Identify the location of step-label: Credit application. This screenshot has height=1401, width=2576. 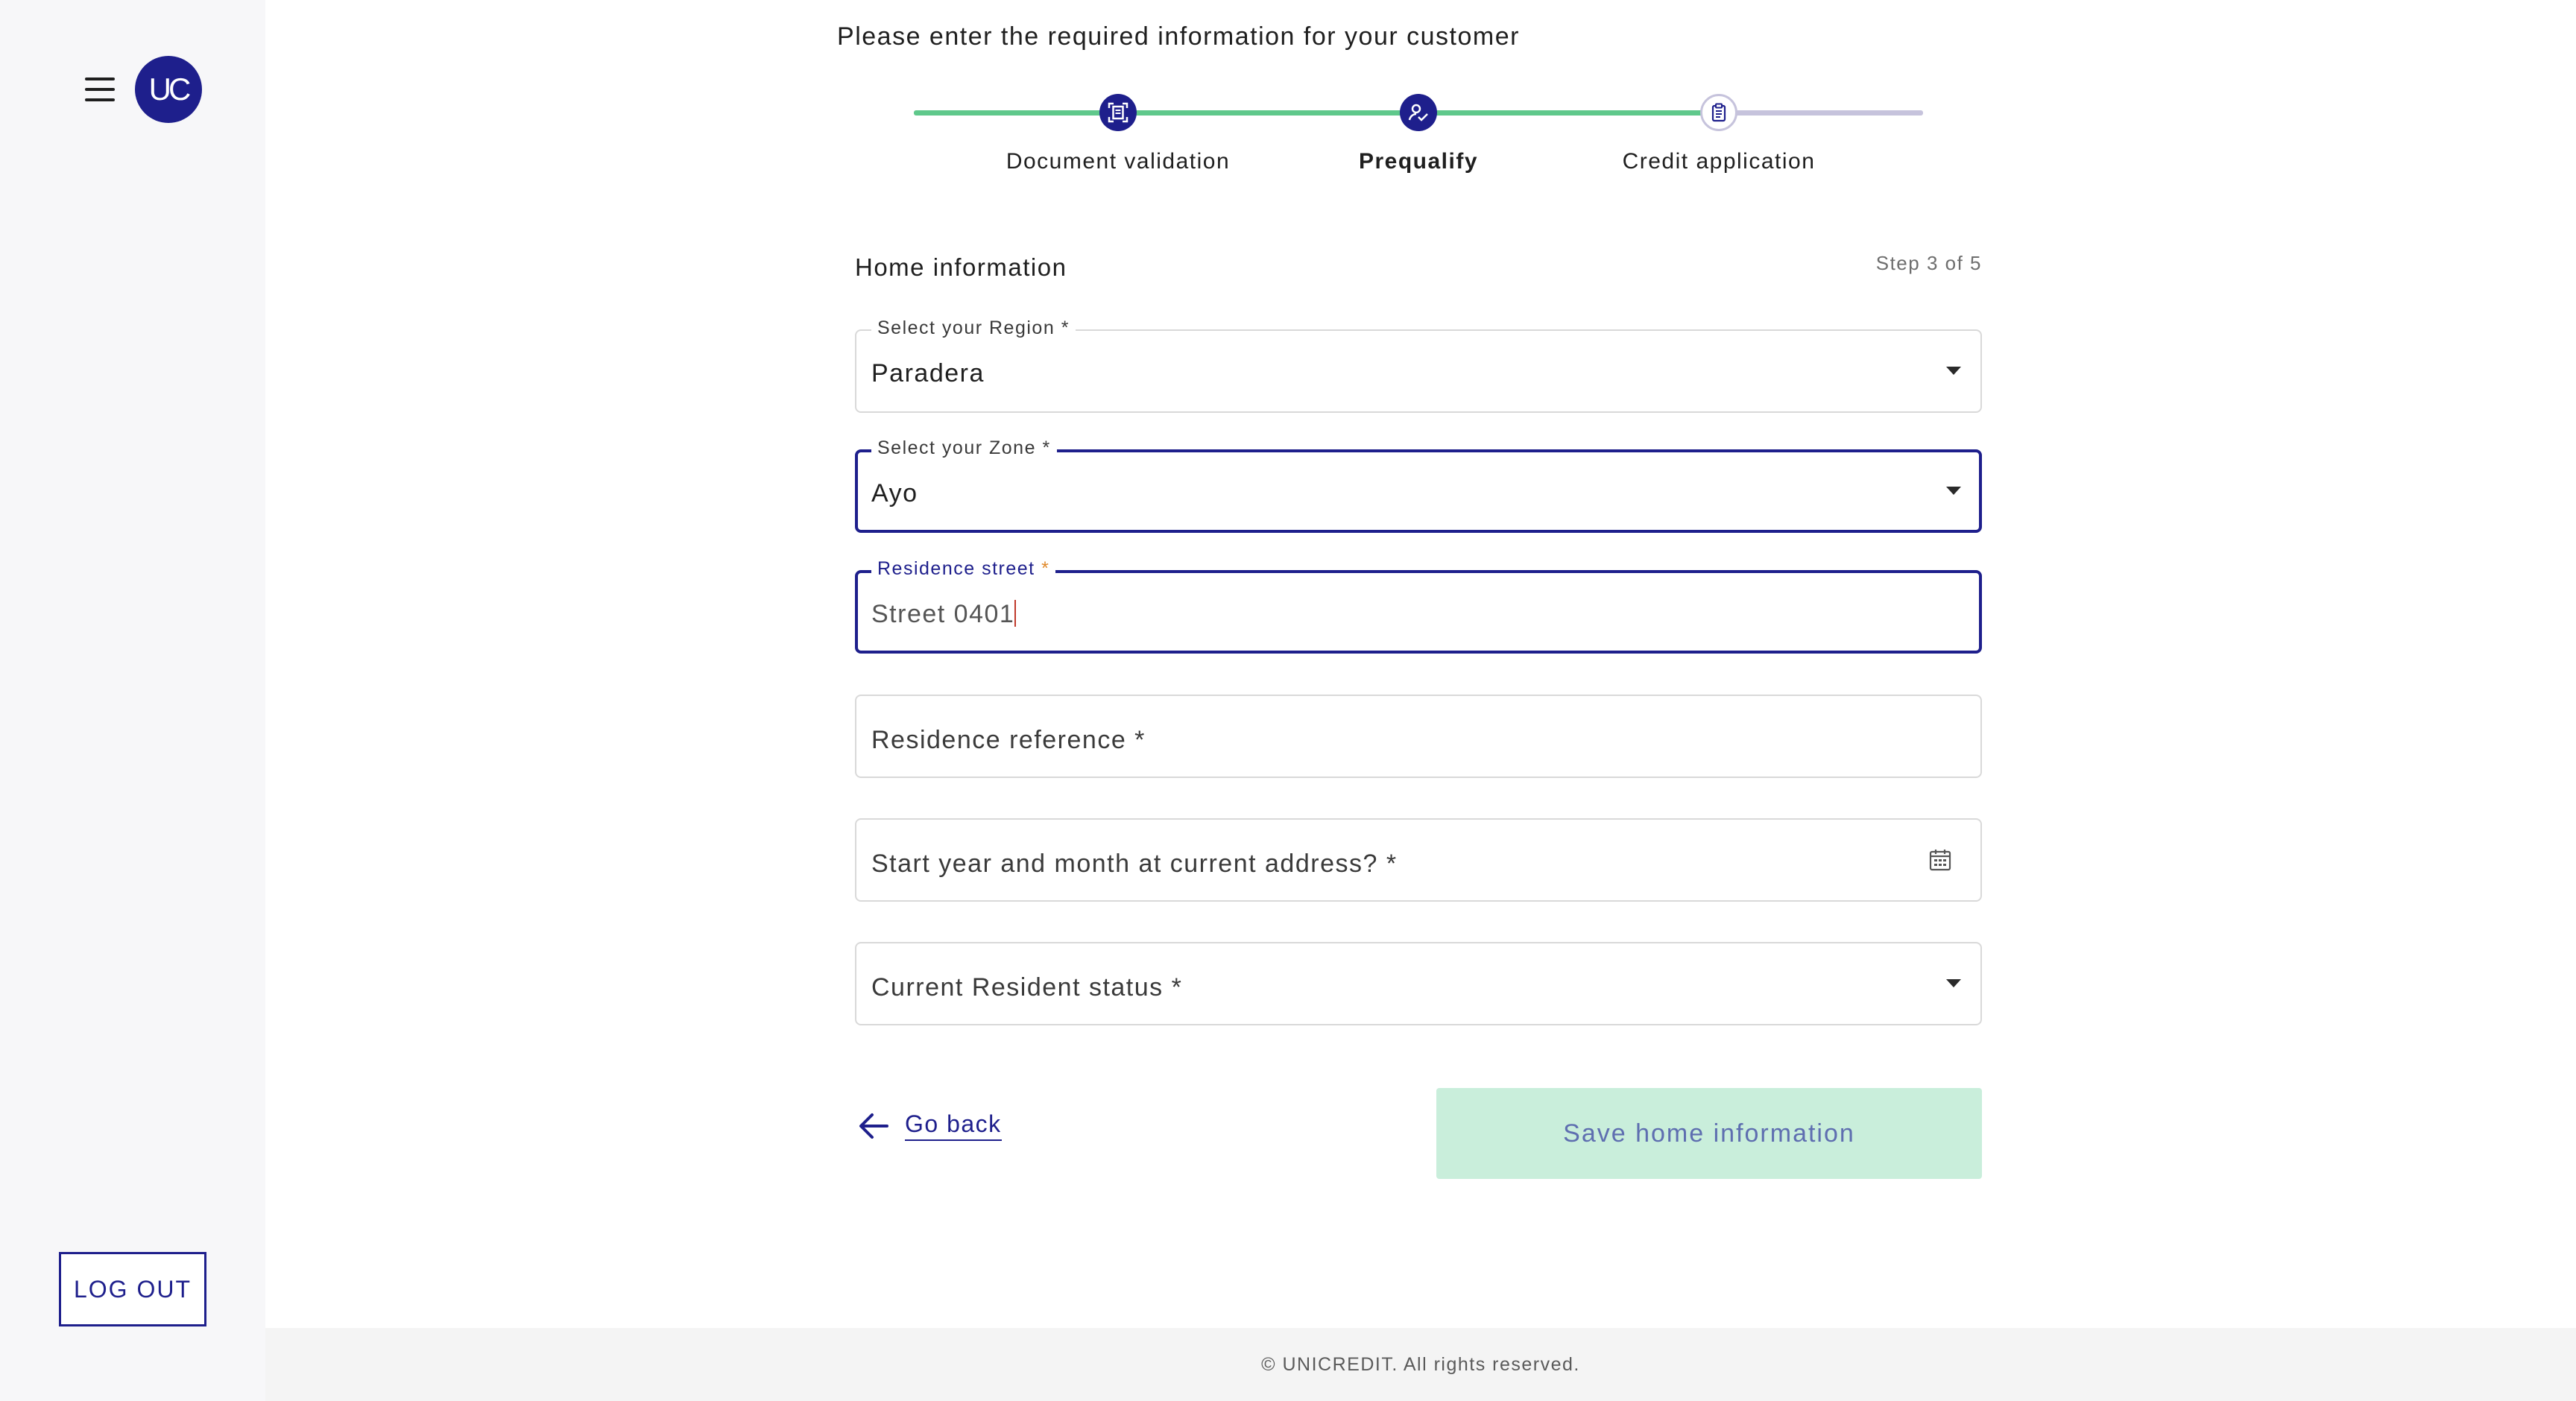
(1719, 161).